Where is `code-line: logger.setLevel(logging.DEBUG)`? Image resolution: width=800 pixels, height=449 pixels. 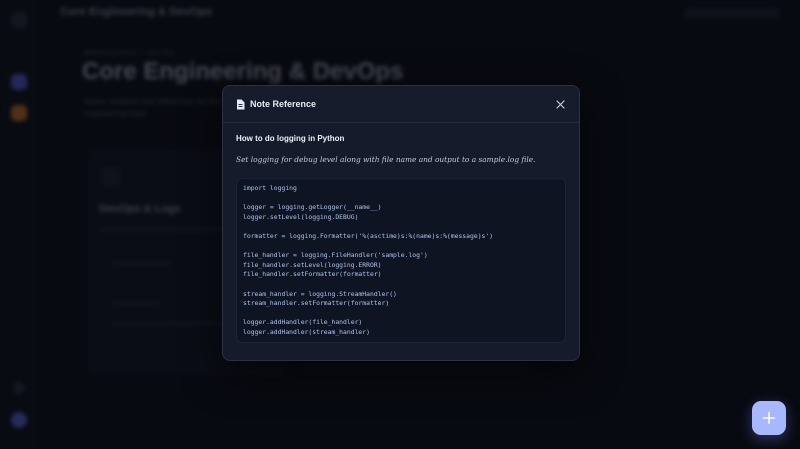
code-line: logger.setLevel(logging.DEBUG) is located at coordinates (301, 216).